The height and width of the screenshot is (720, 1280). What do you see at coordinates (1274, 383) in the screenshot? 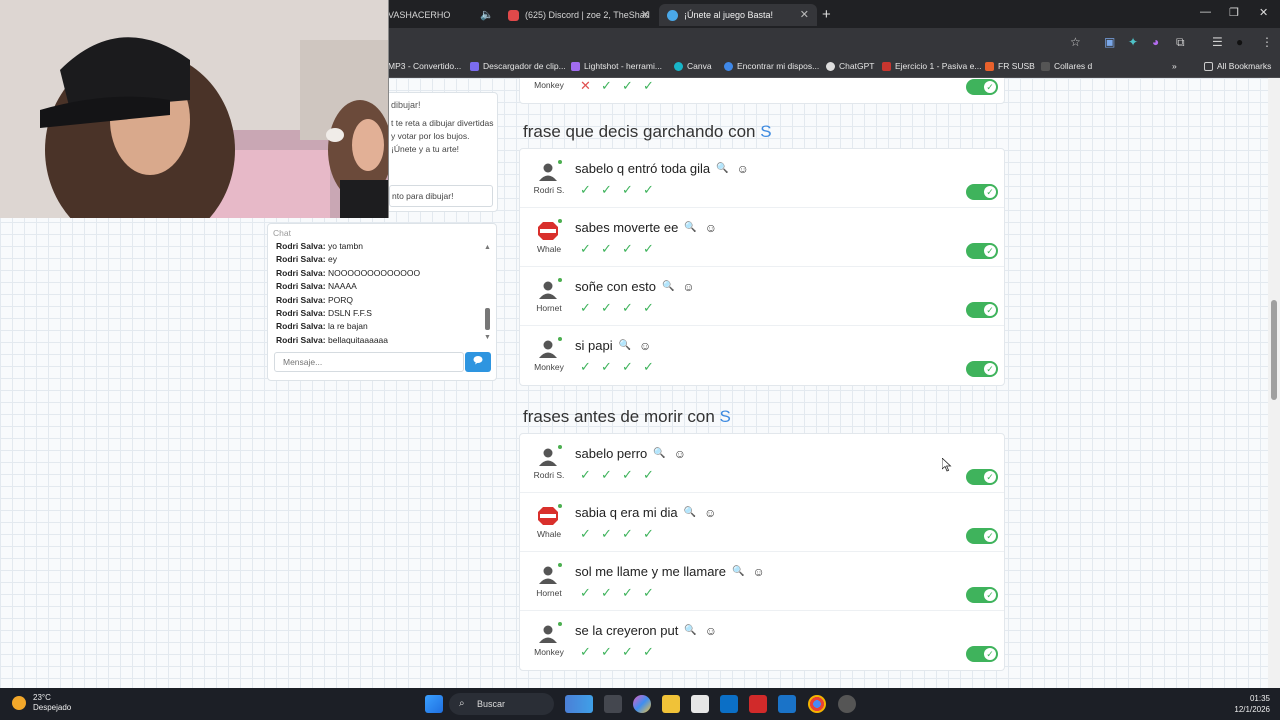
I see `page-scrollbar` at bounding box center [1274, 383].